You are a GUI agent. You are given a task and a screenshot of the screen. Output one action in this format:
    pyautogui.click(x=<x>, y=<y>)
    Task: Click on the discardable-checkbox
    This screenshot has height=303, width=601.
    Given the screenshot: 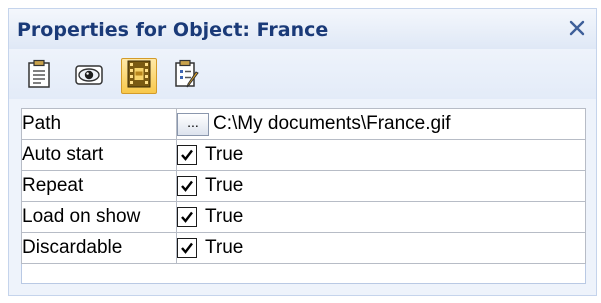 What is the action you would take?
    pyautogui.click(x=187, y=247)
    